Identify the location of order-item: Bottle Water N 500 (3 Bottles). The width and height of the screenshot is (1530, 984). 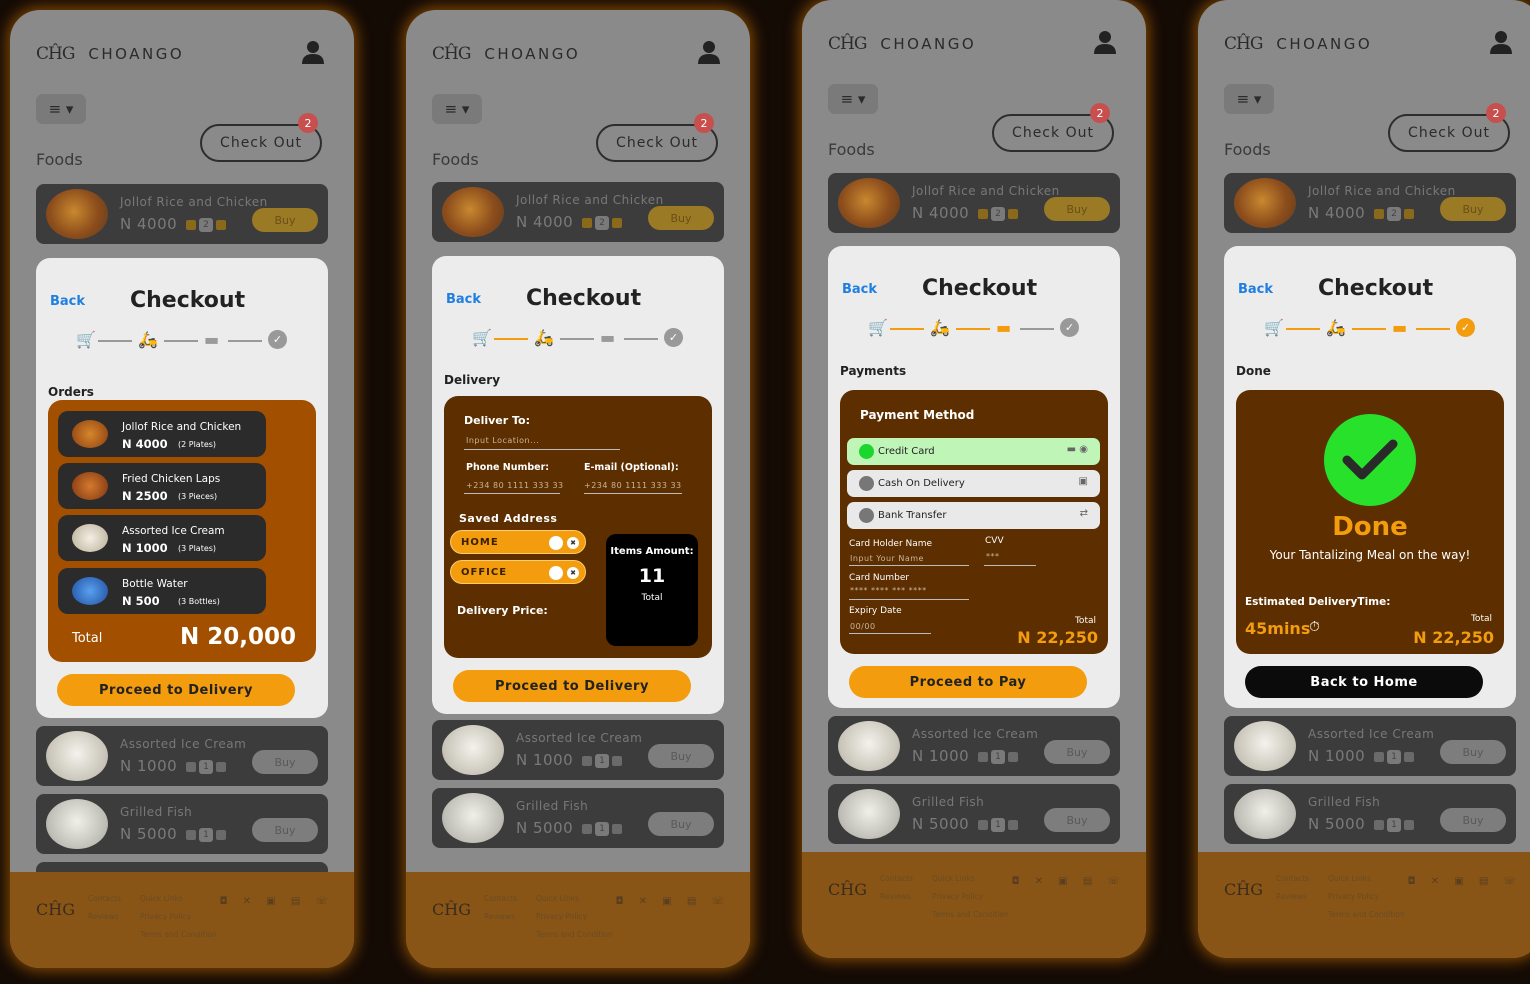
(162, 591).